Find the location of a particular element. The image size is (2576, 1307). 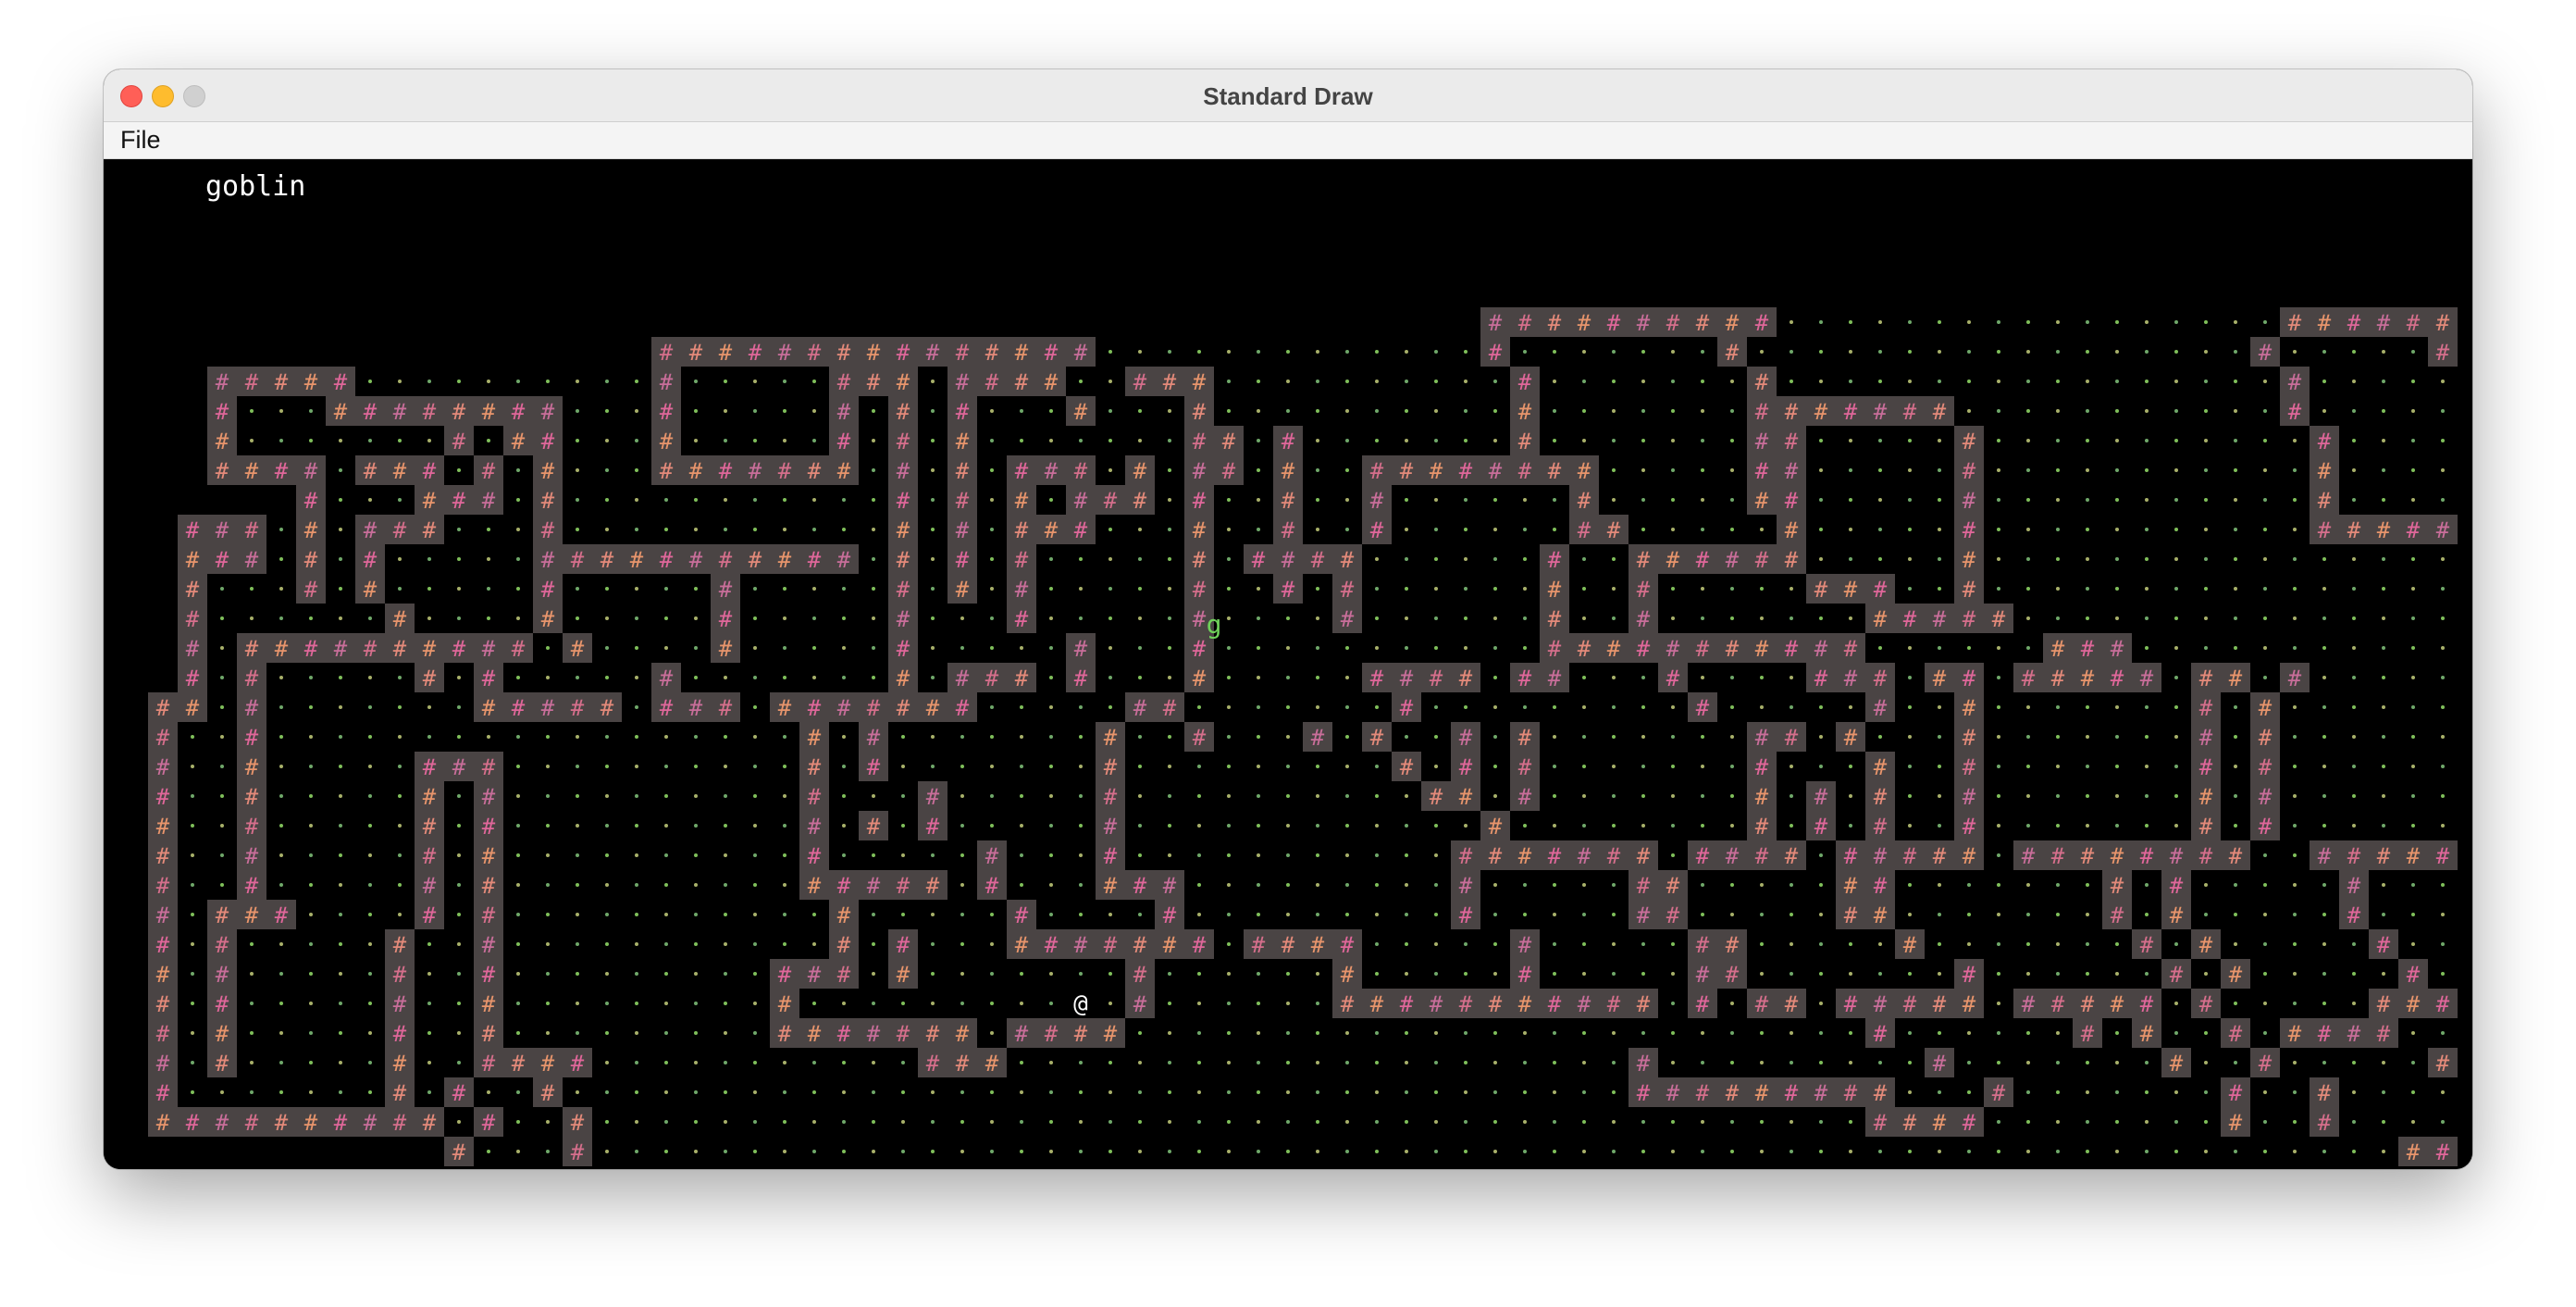

player-avatar: @ is located at coordinates (1081, 1004).